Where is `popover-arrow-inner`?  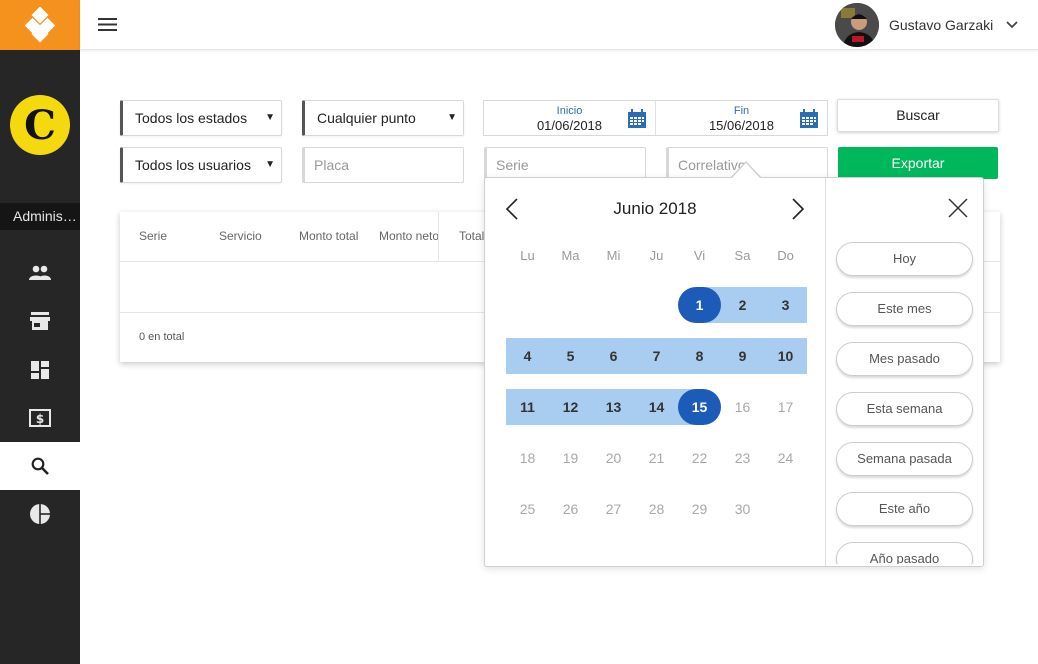 popover-arrow-inner is located at coordinates (746, 171).